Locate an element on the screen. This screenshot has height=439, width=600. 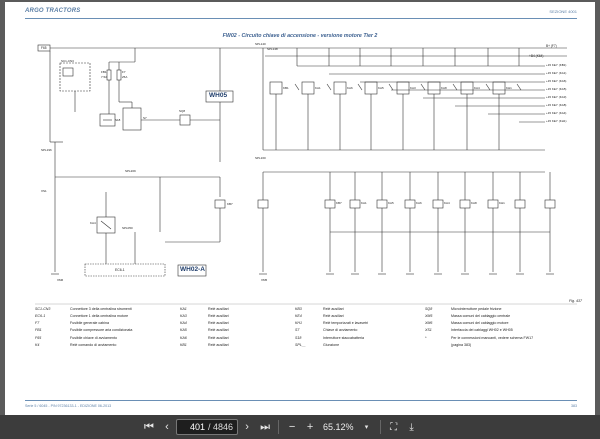
top-relay-label: KA5 is located at coordinates (381, 88).